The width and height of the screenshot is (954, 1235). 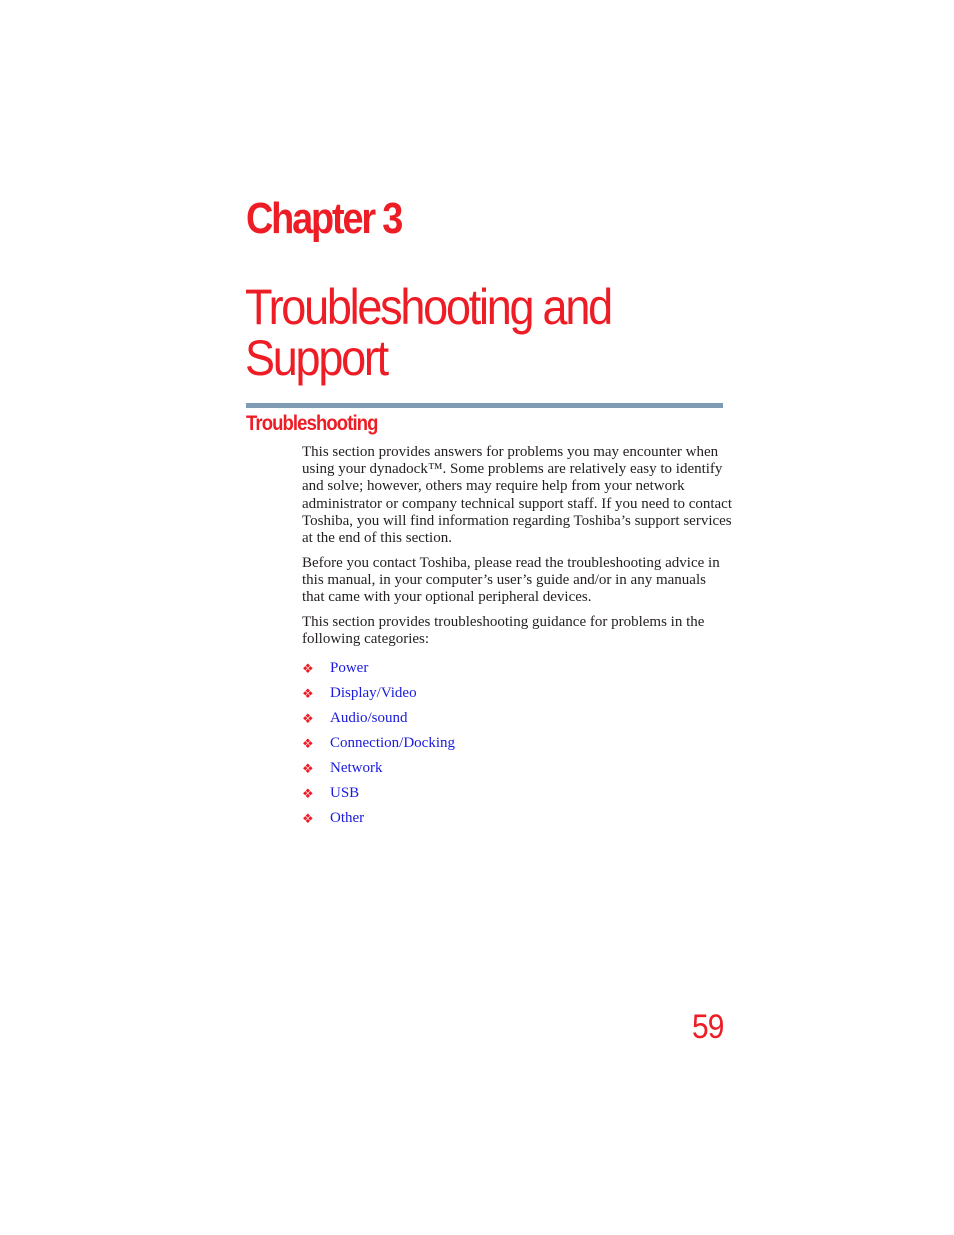 I want to click on list-item: ❖ Audio/sound, so click(x=378, y=718).